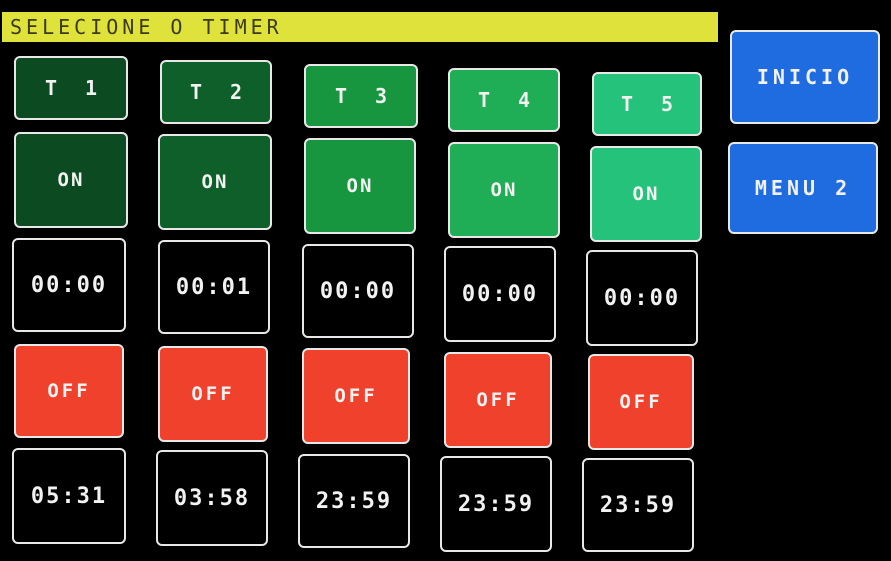 The width and height of the screenshot is (891, 561). What do you see at coordinates (504, 100) in the screenshot?
I see `timer-4-select-button: T 4` at bounding box center [504, 100].